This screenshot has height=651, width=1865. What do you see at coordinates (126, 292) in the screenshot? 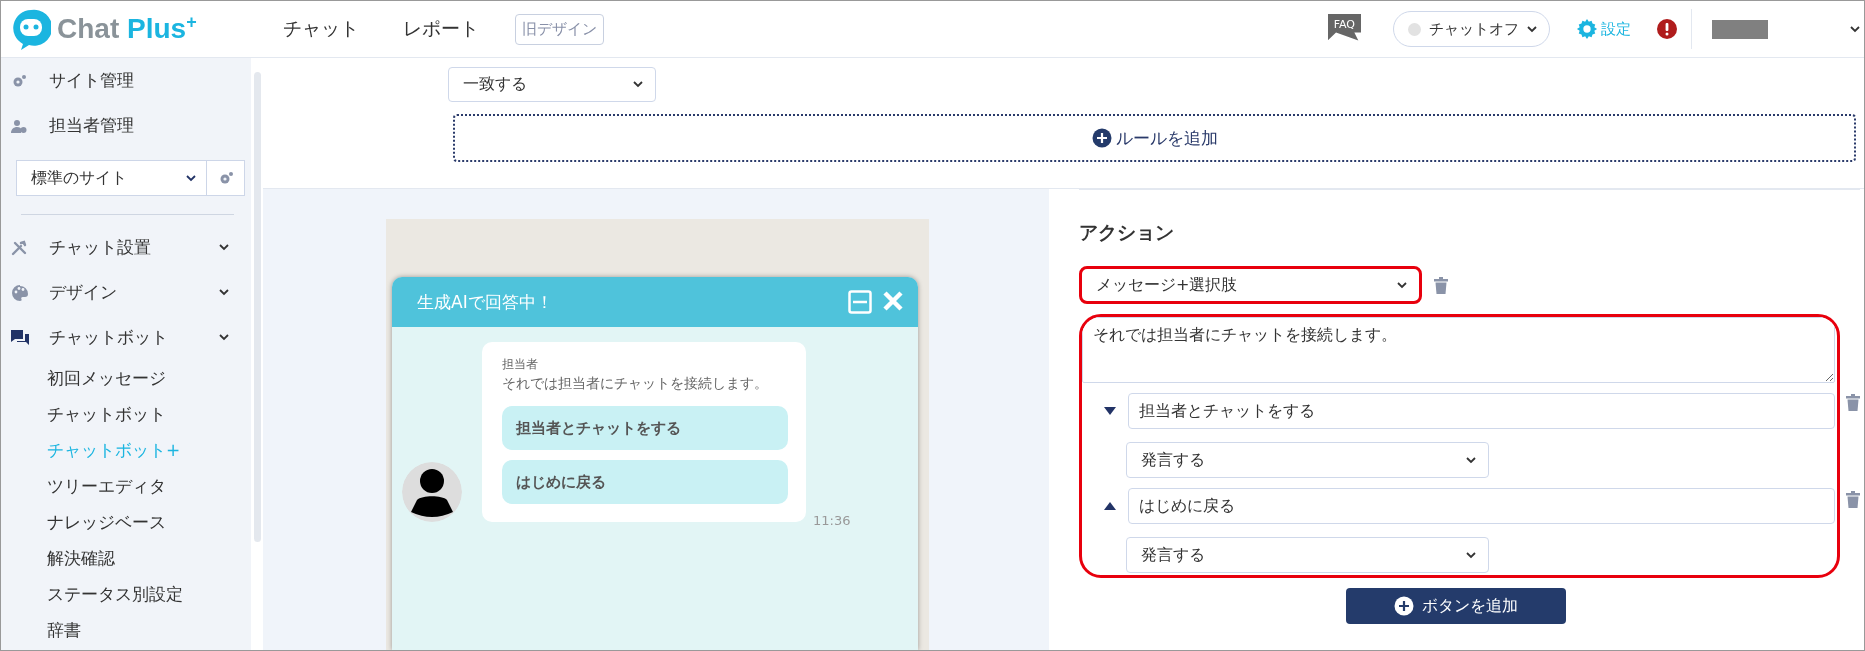
I see `sidebar-item: デザイン` at bounding box center [126, 292].